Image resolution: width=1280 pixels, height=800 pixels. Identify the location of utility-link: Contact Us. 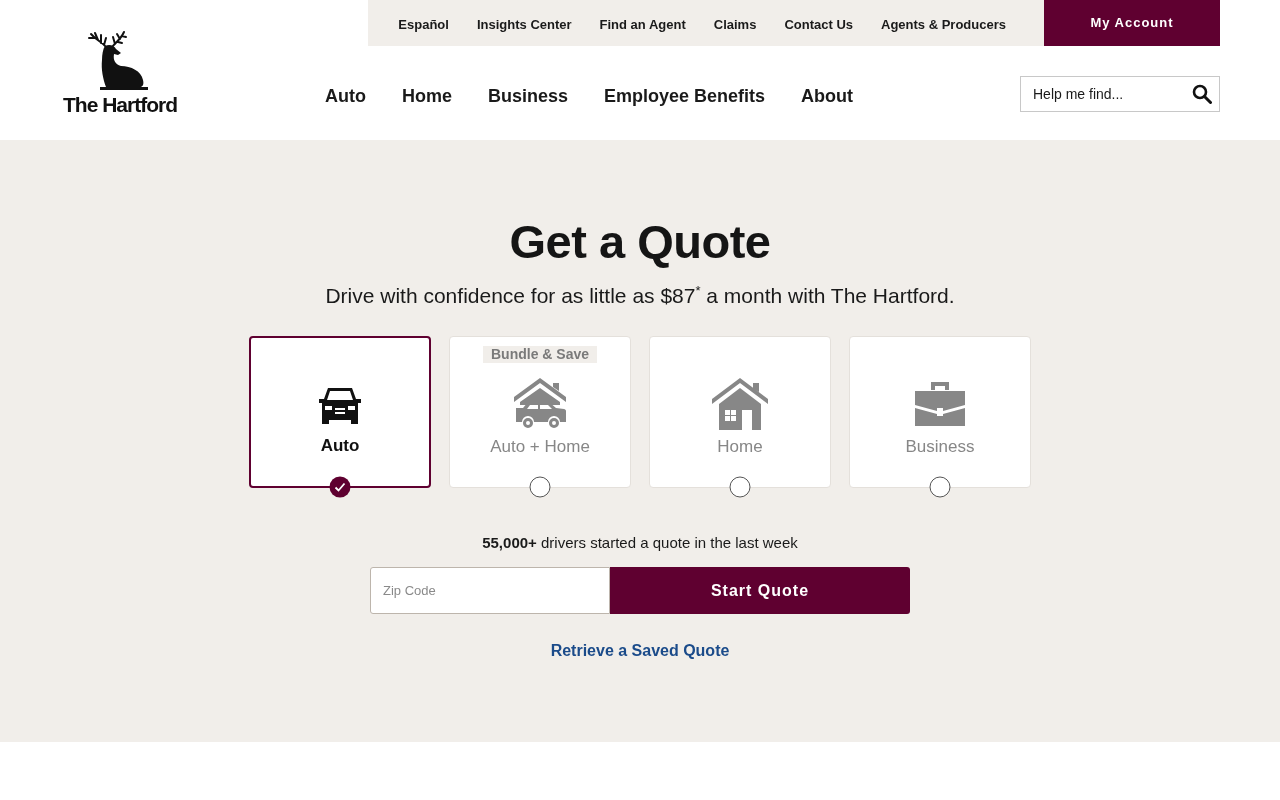
(818, 23).